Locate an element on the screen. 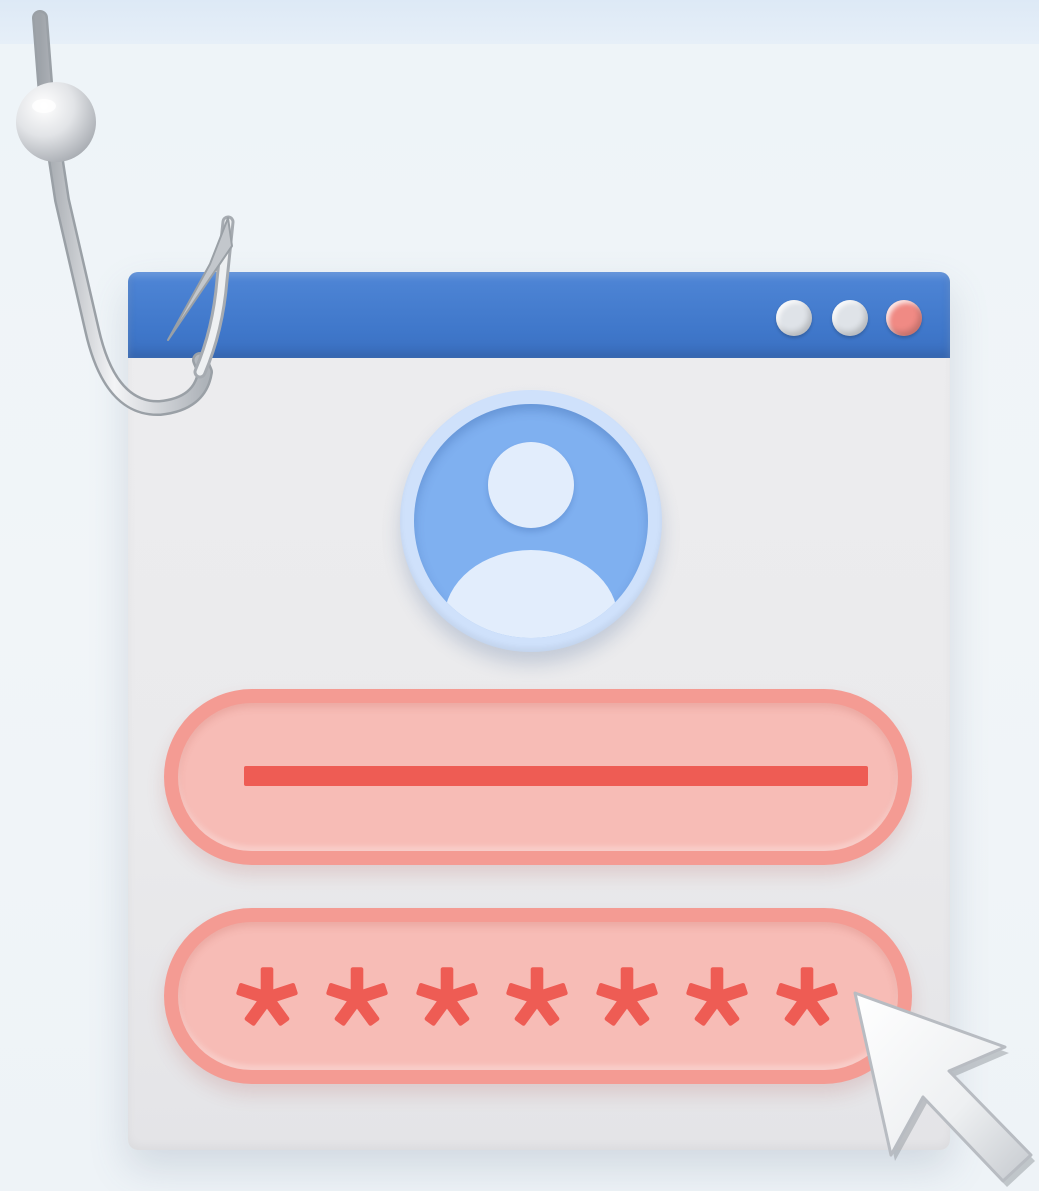  mouse-cursor-icon is located at coordinates (944, 1089).